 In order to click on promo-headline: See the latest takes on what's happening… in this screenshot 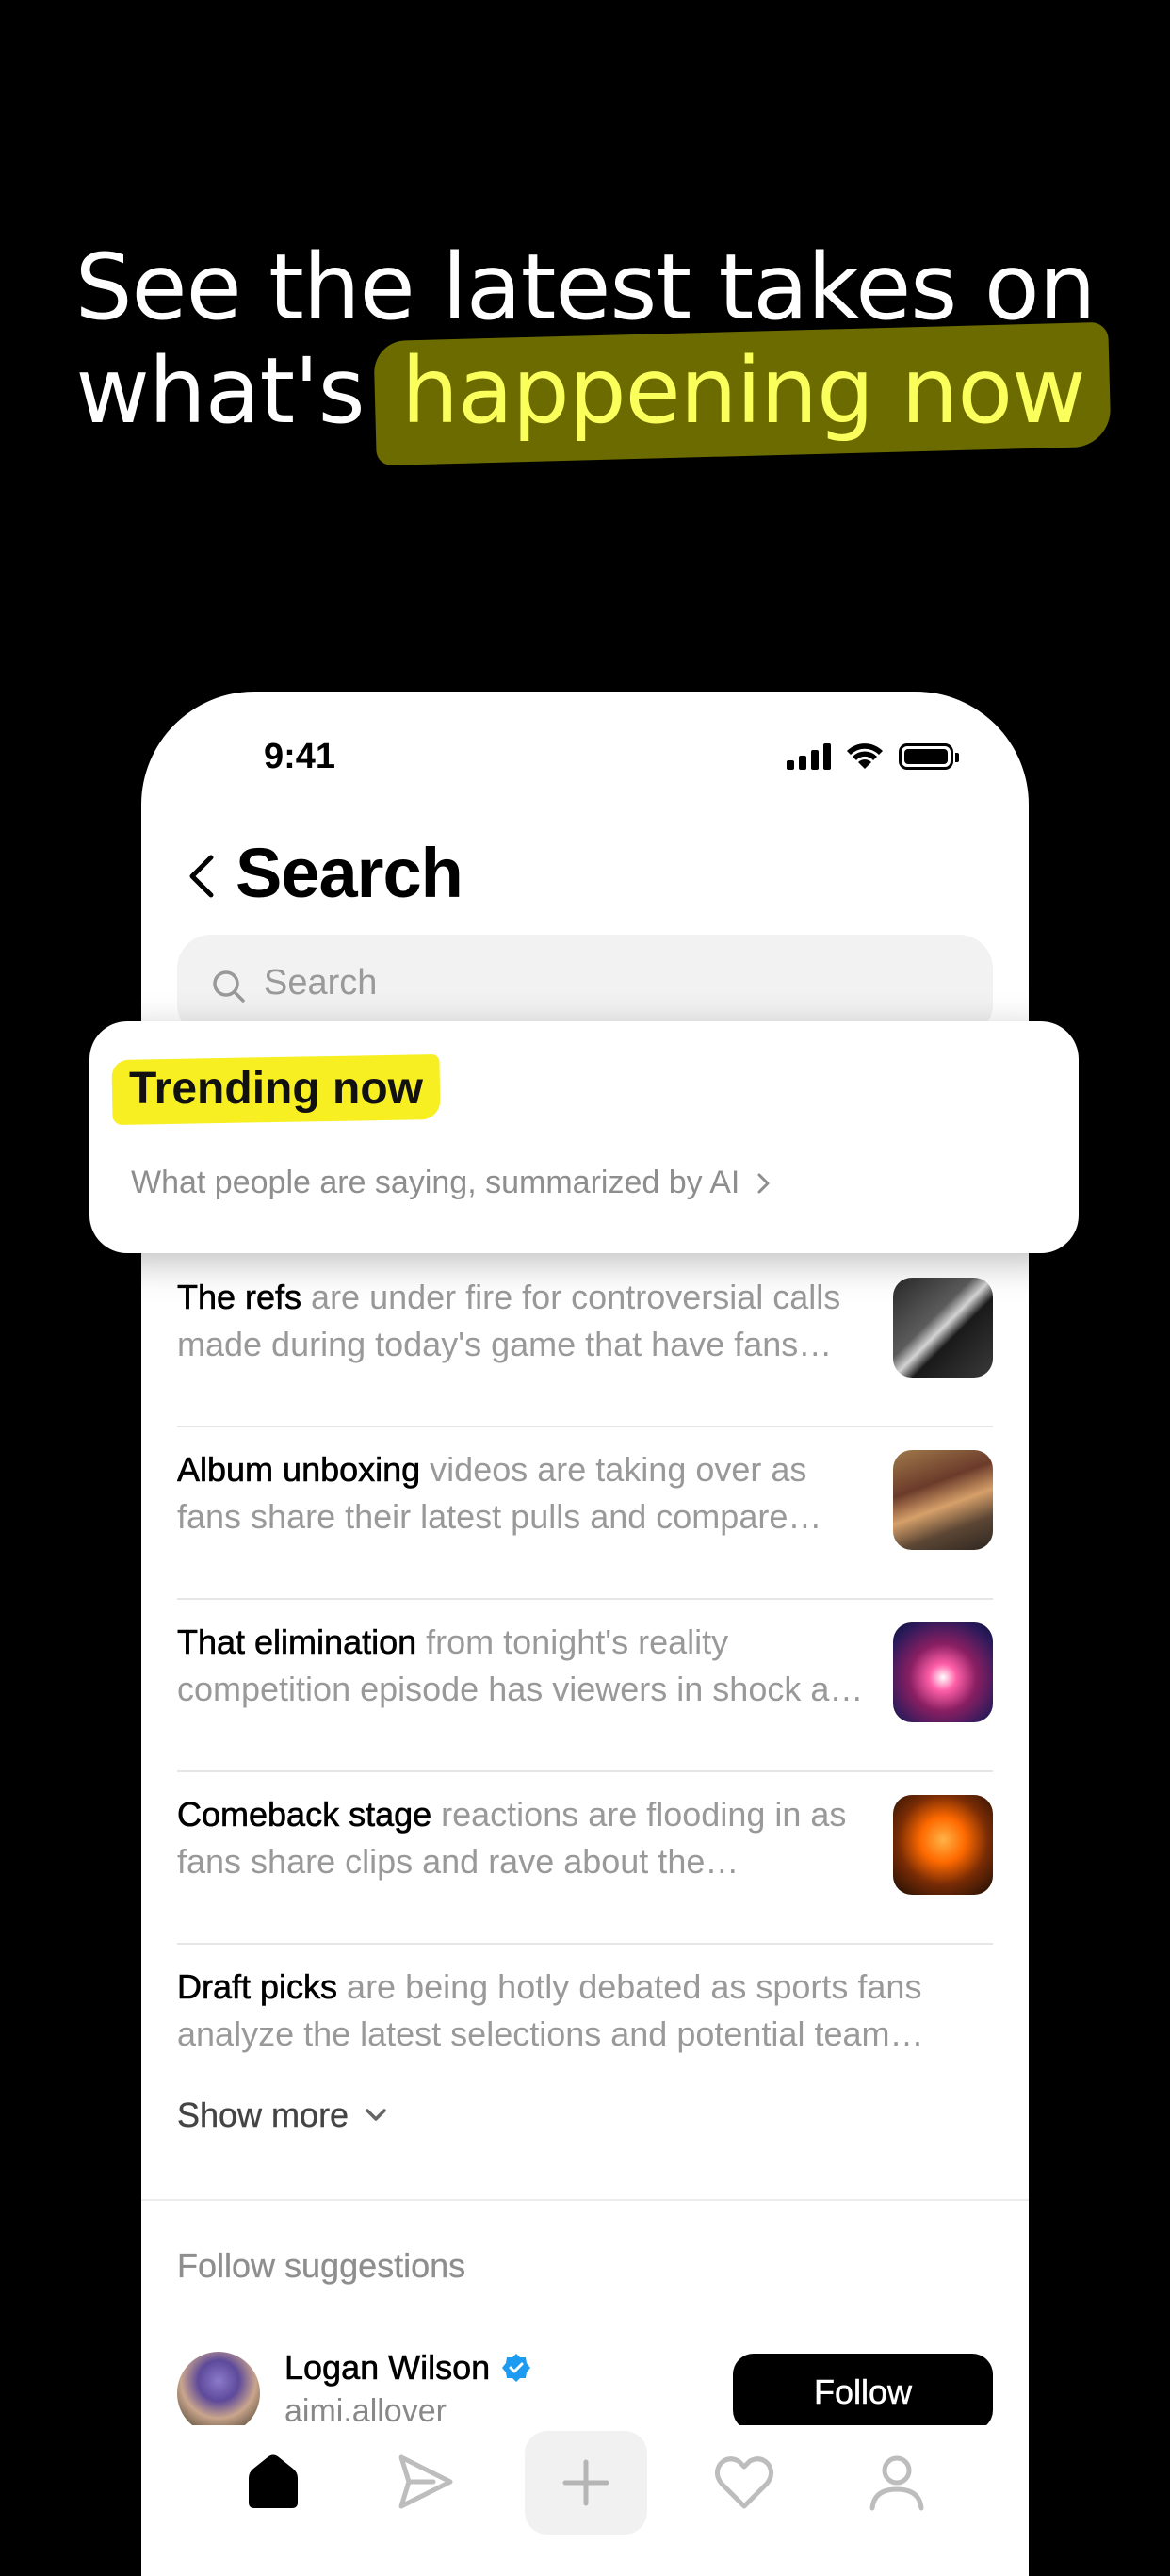, I will do `click(585, 339)`.